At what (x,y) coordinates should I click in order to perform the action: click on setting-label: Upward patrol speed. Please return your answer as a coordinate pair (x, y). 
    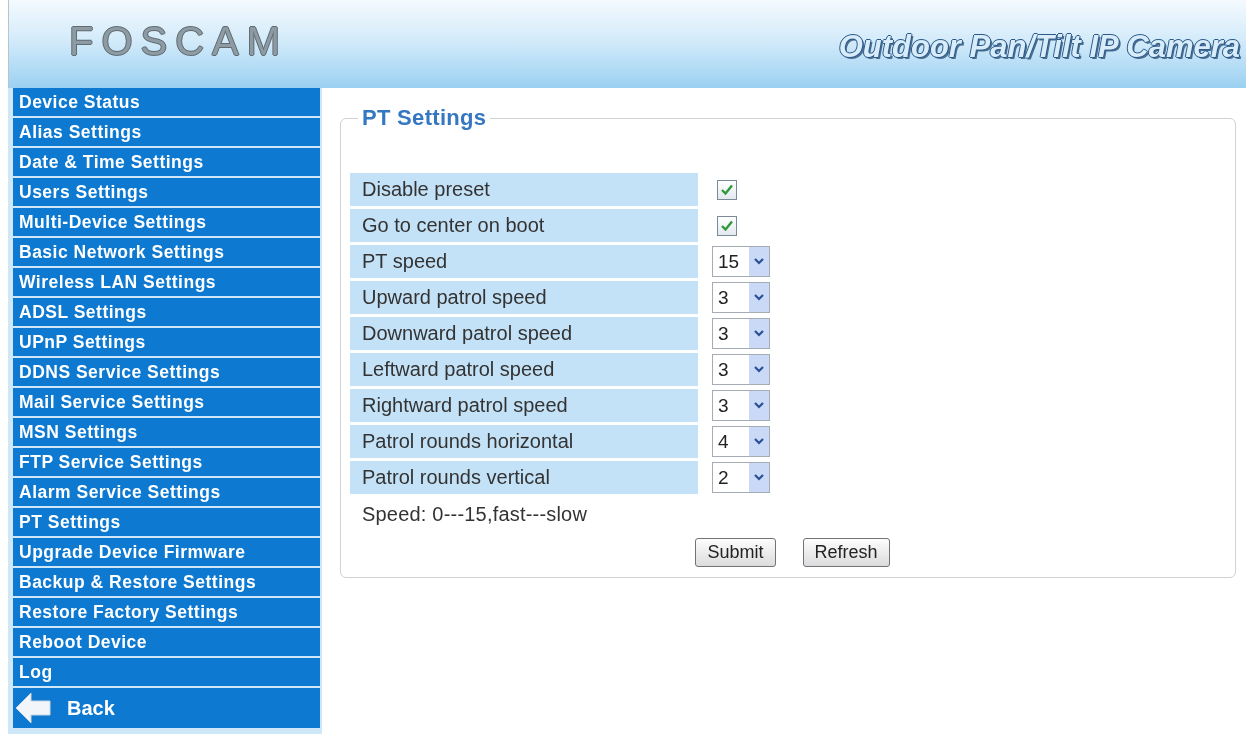
    Looking at the image, I should click on (524, 297).